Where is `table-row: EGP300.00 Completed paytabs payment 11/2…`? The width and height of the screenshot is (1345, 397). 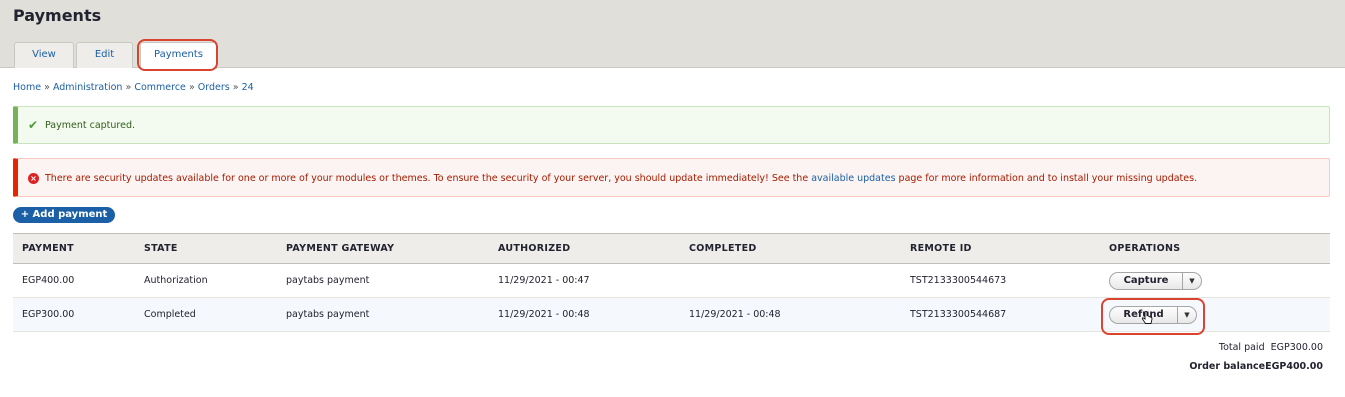 table-row: EGP300.00 Completed paytabs payment 11/2… is located at coordinates (671, 314).